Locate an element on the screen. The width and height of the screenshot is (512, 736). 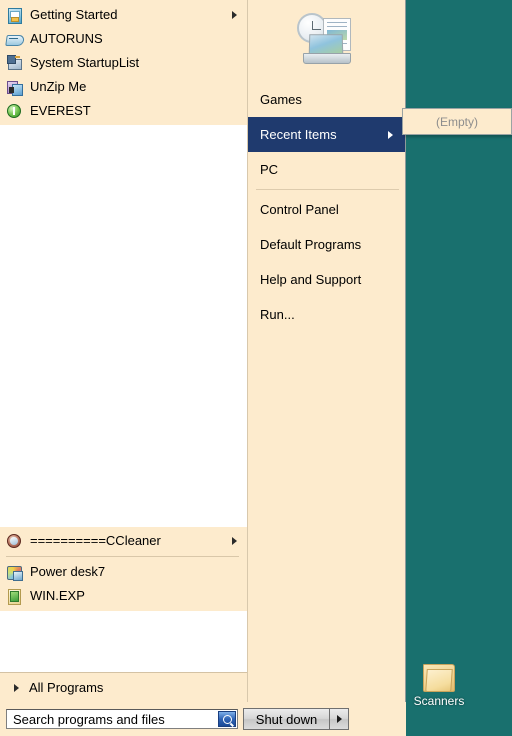
autoruns-icon is located at coordinates (15, 39).